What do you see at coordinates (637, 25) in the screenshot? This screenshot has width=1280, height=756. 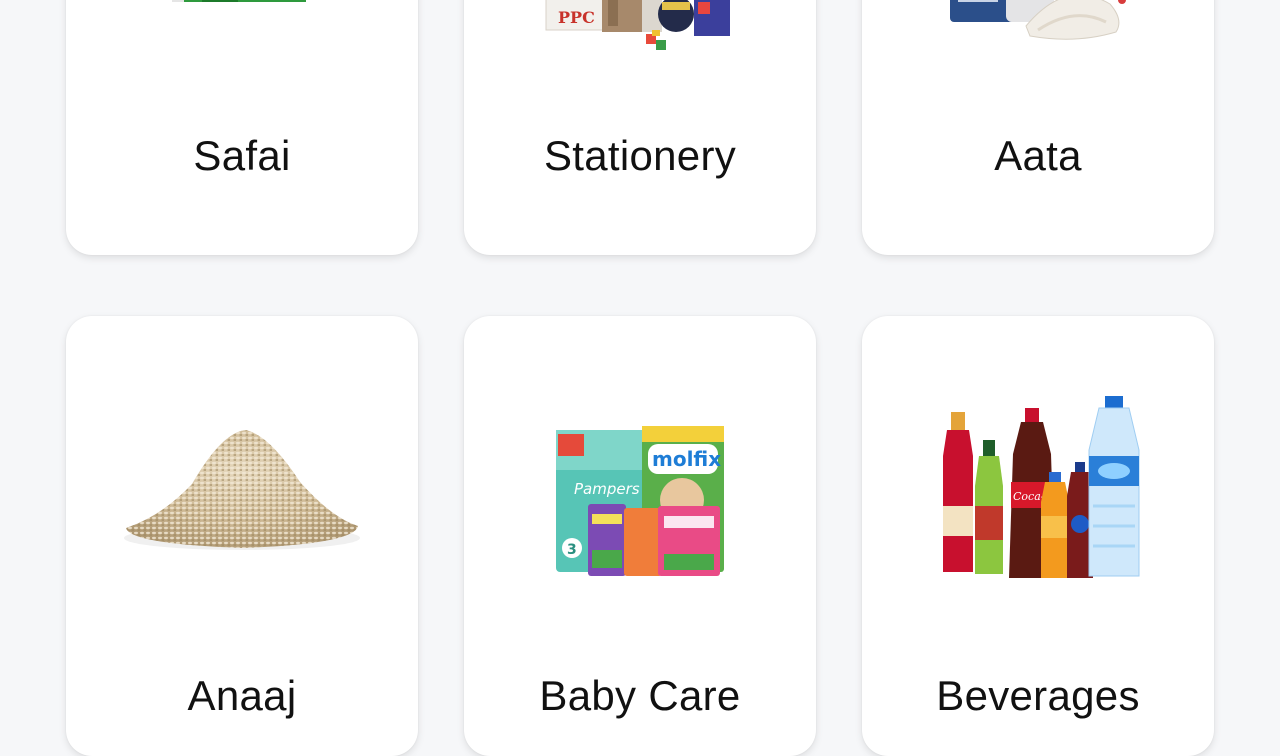 I see `stationery-products-image: PPC` at bounding box center [637, 25].